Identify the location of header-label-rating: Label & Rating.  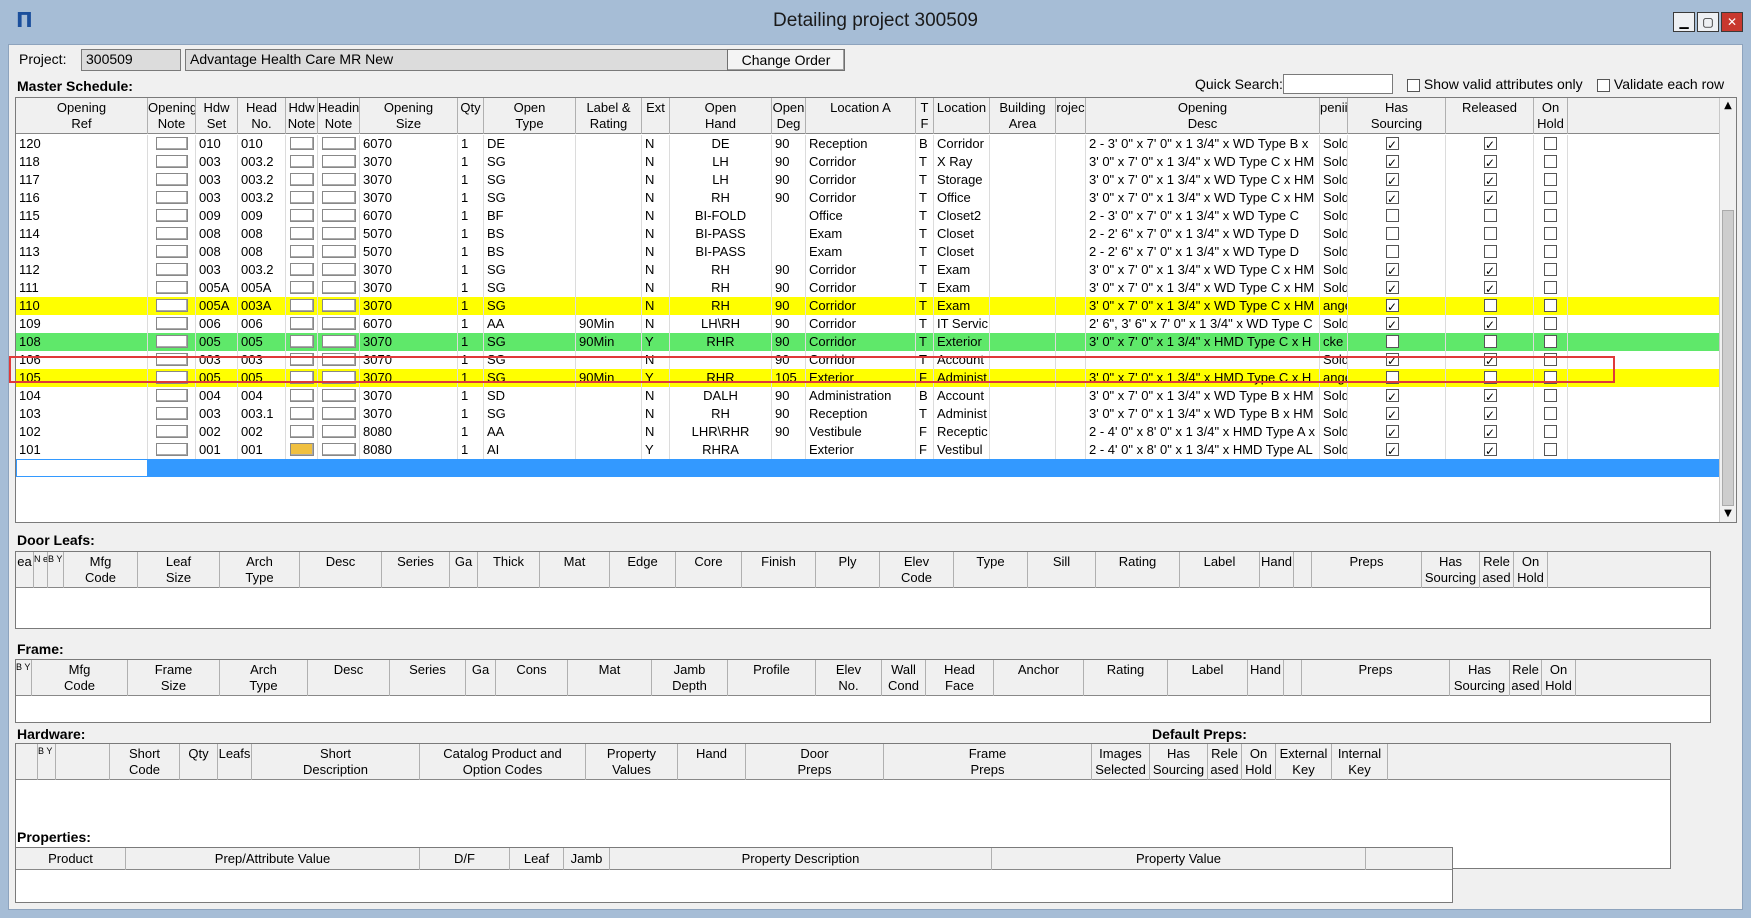
(609, 116).